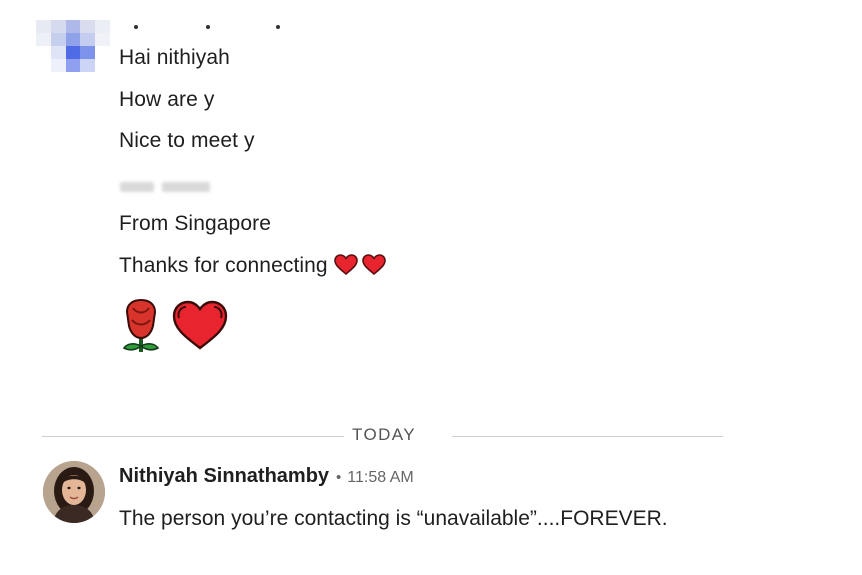 This screenshot has width=862, height=575. I want to click on message-line: From Singapore, so click(195, 223).